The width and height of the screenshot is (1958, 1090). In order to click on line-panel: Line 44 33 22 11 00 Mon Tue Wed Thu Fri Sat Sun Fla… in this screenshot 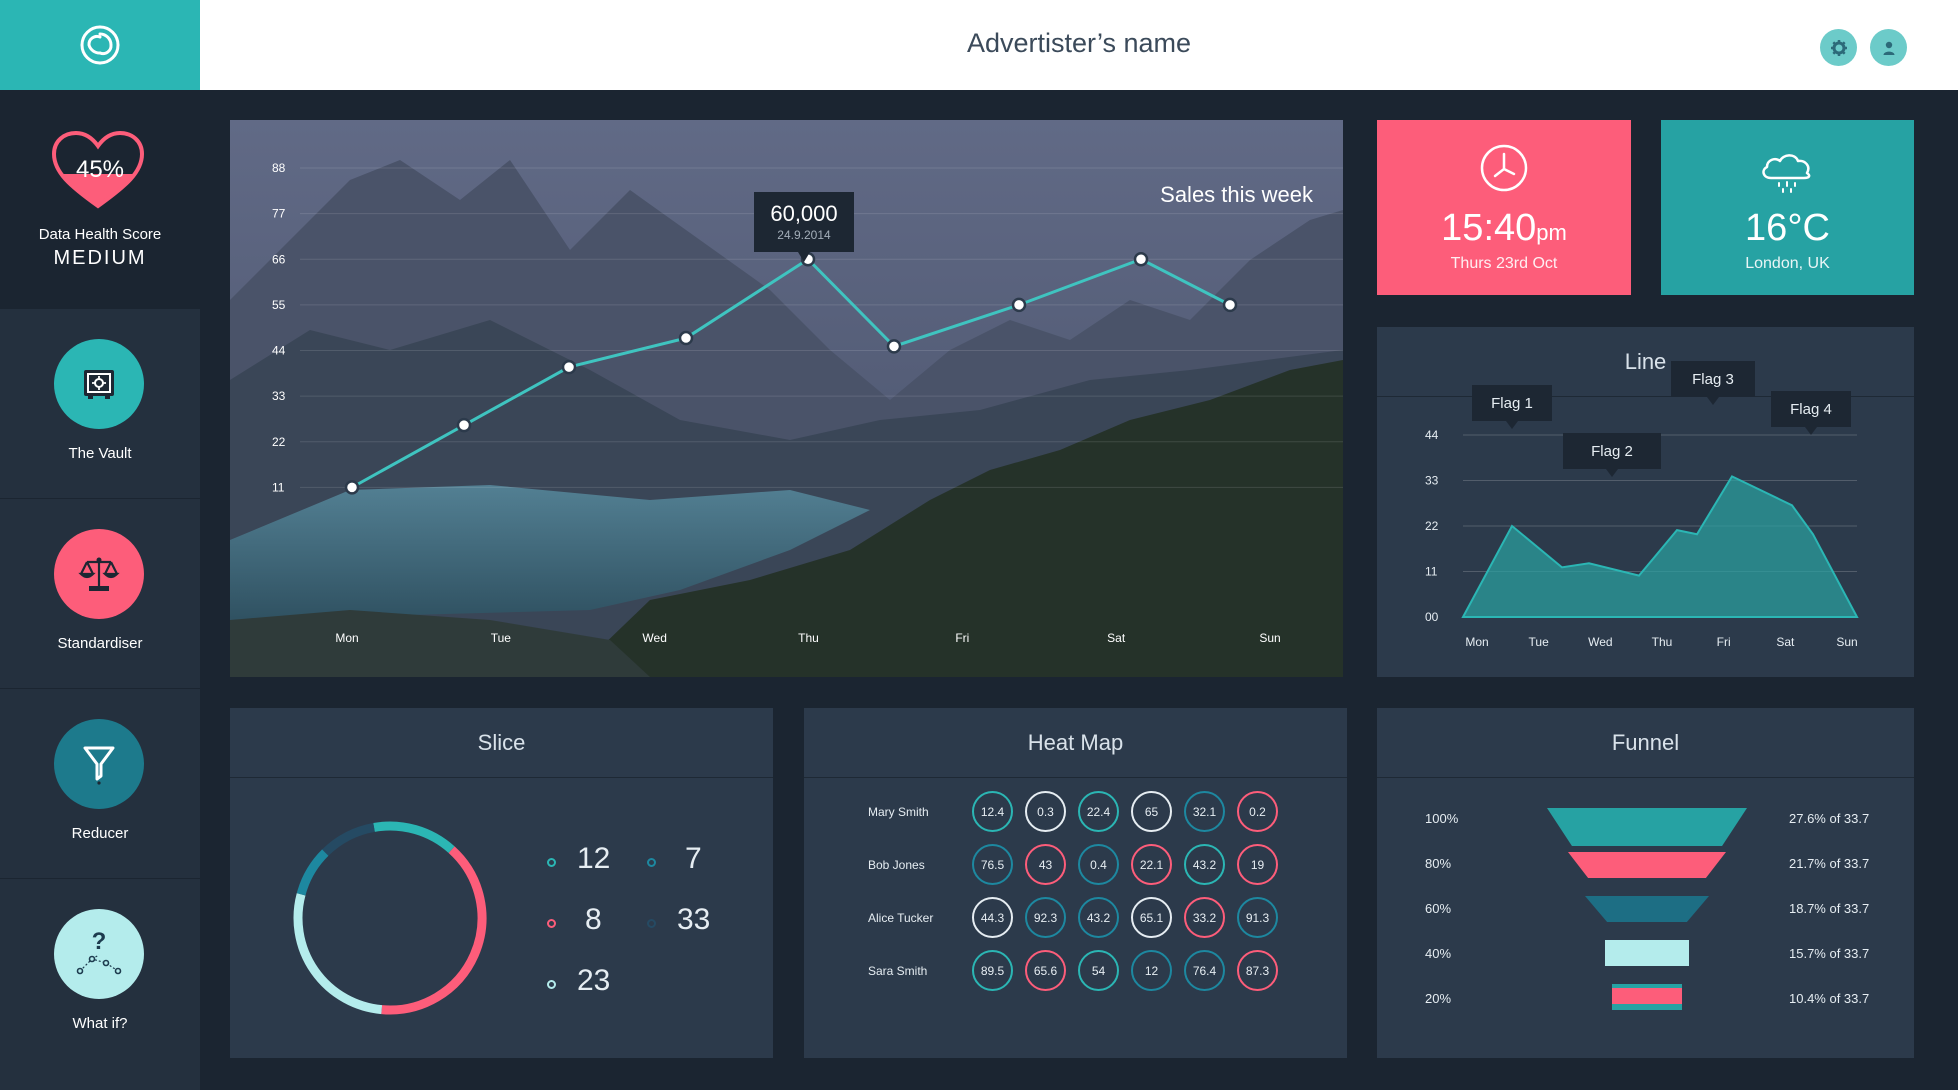, I will do `click(1645, 502)`.